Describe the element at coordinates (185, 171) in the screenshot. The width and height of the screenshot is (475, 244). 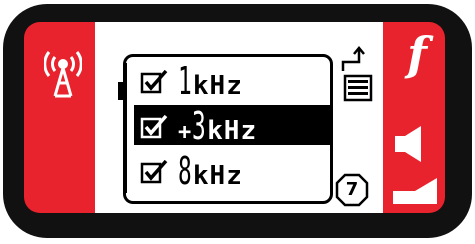
I see `frequency-number: 8` at that location.